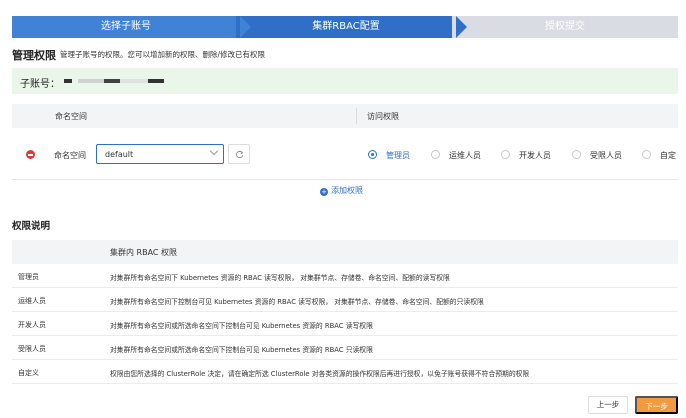  I want to click on step-rbac-config: 集群RBAC配置, so click(351, 27).